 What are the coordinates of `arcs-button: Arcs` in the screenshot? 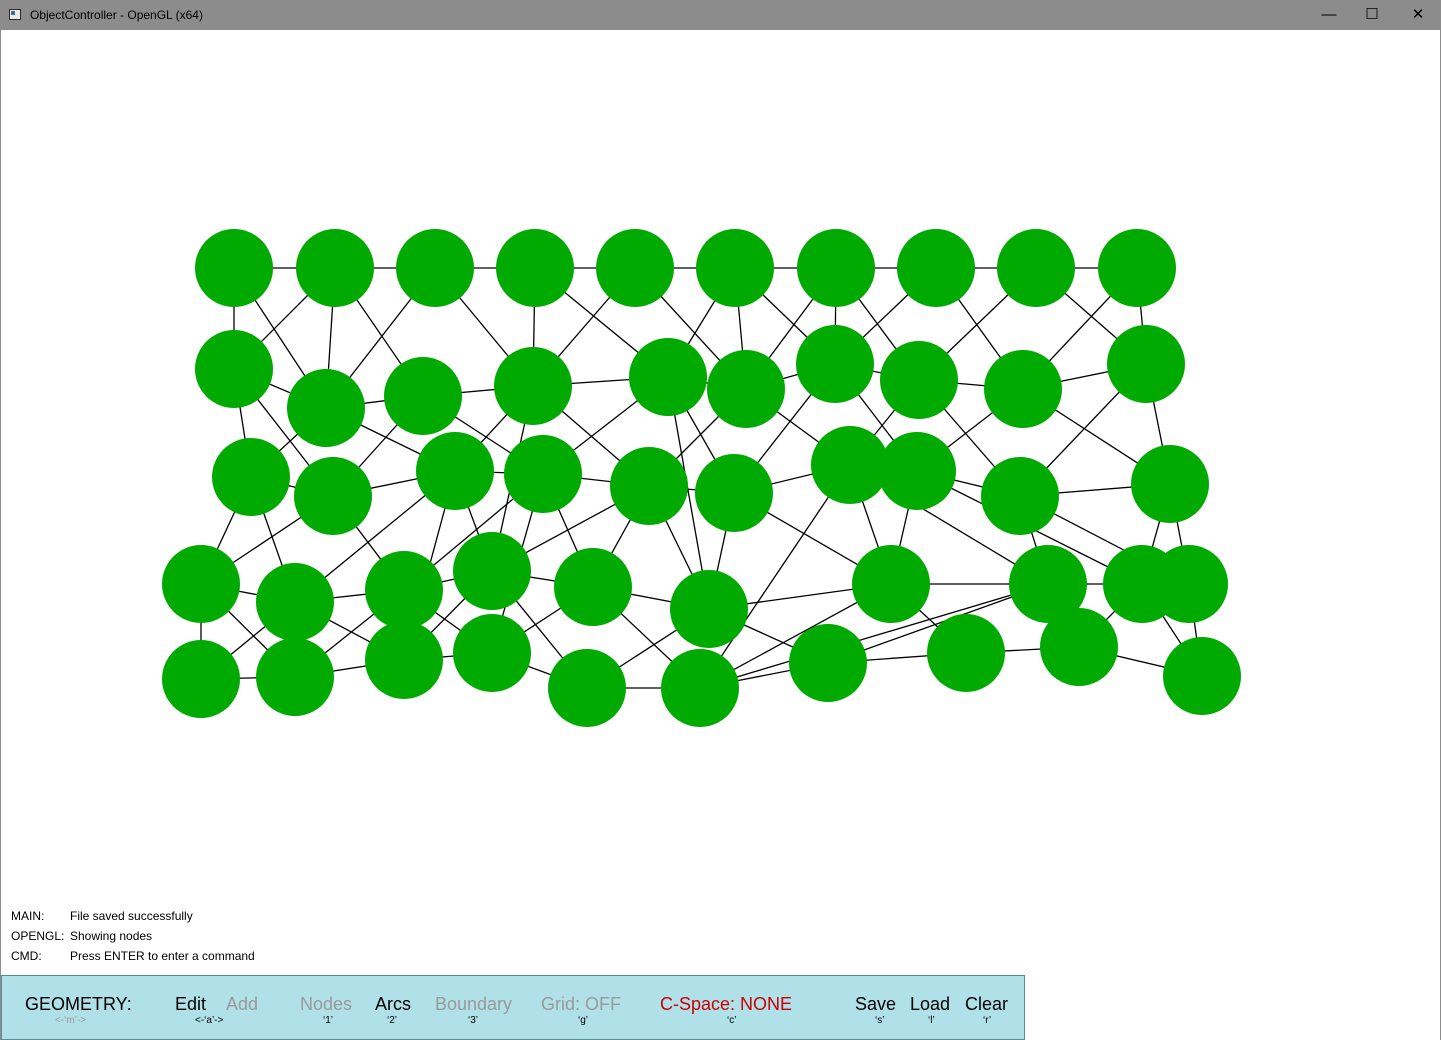 It's located at (393, 1004).